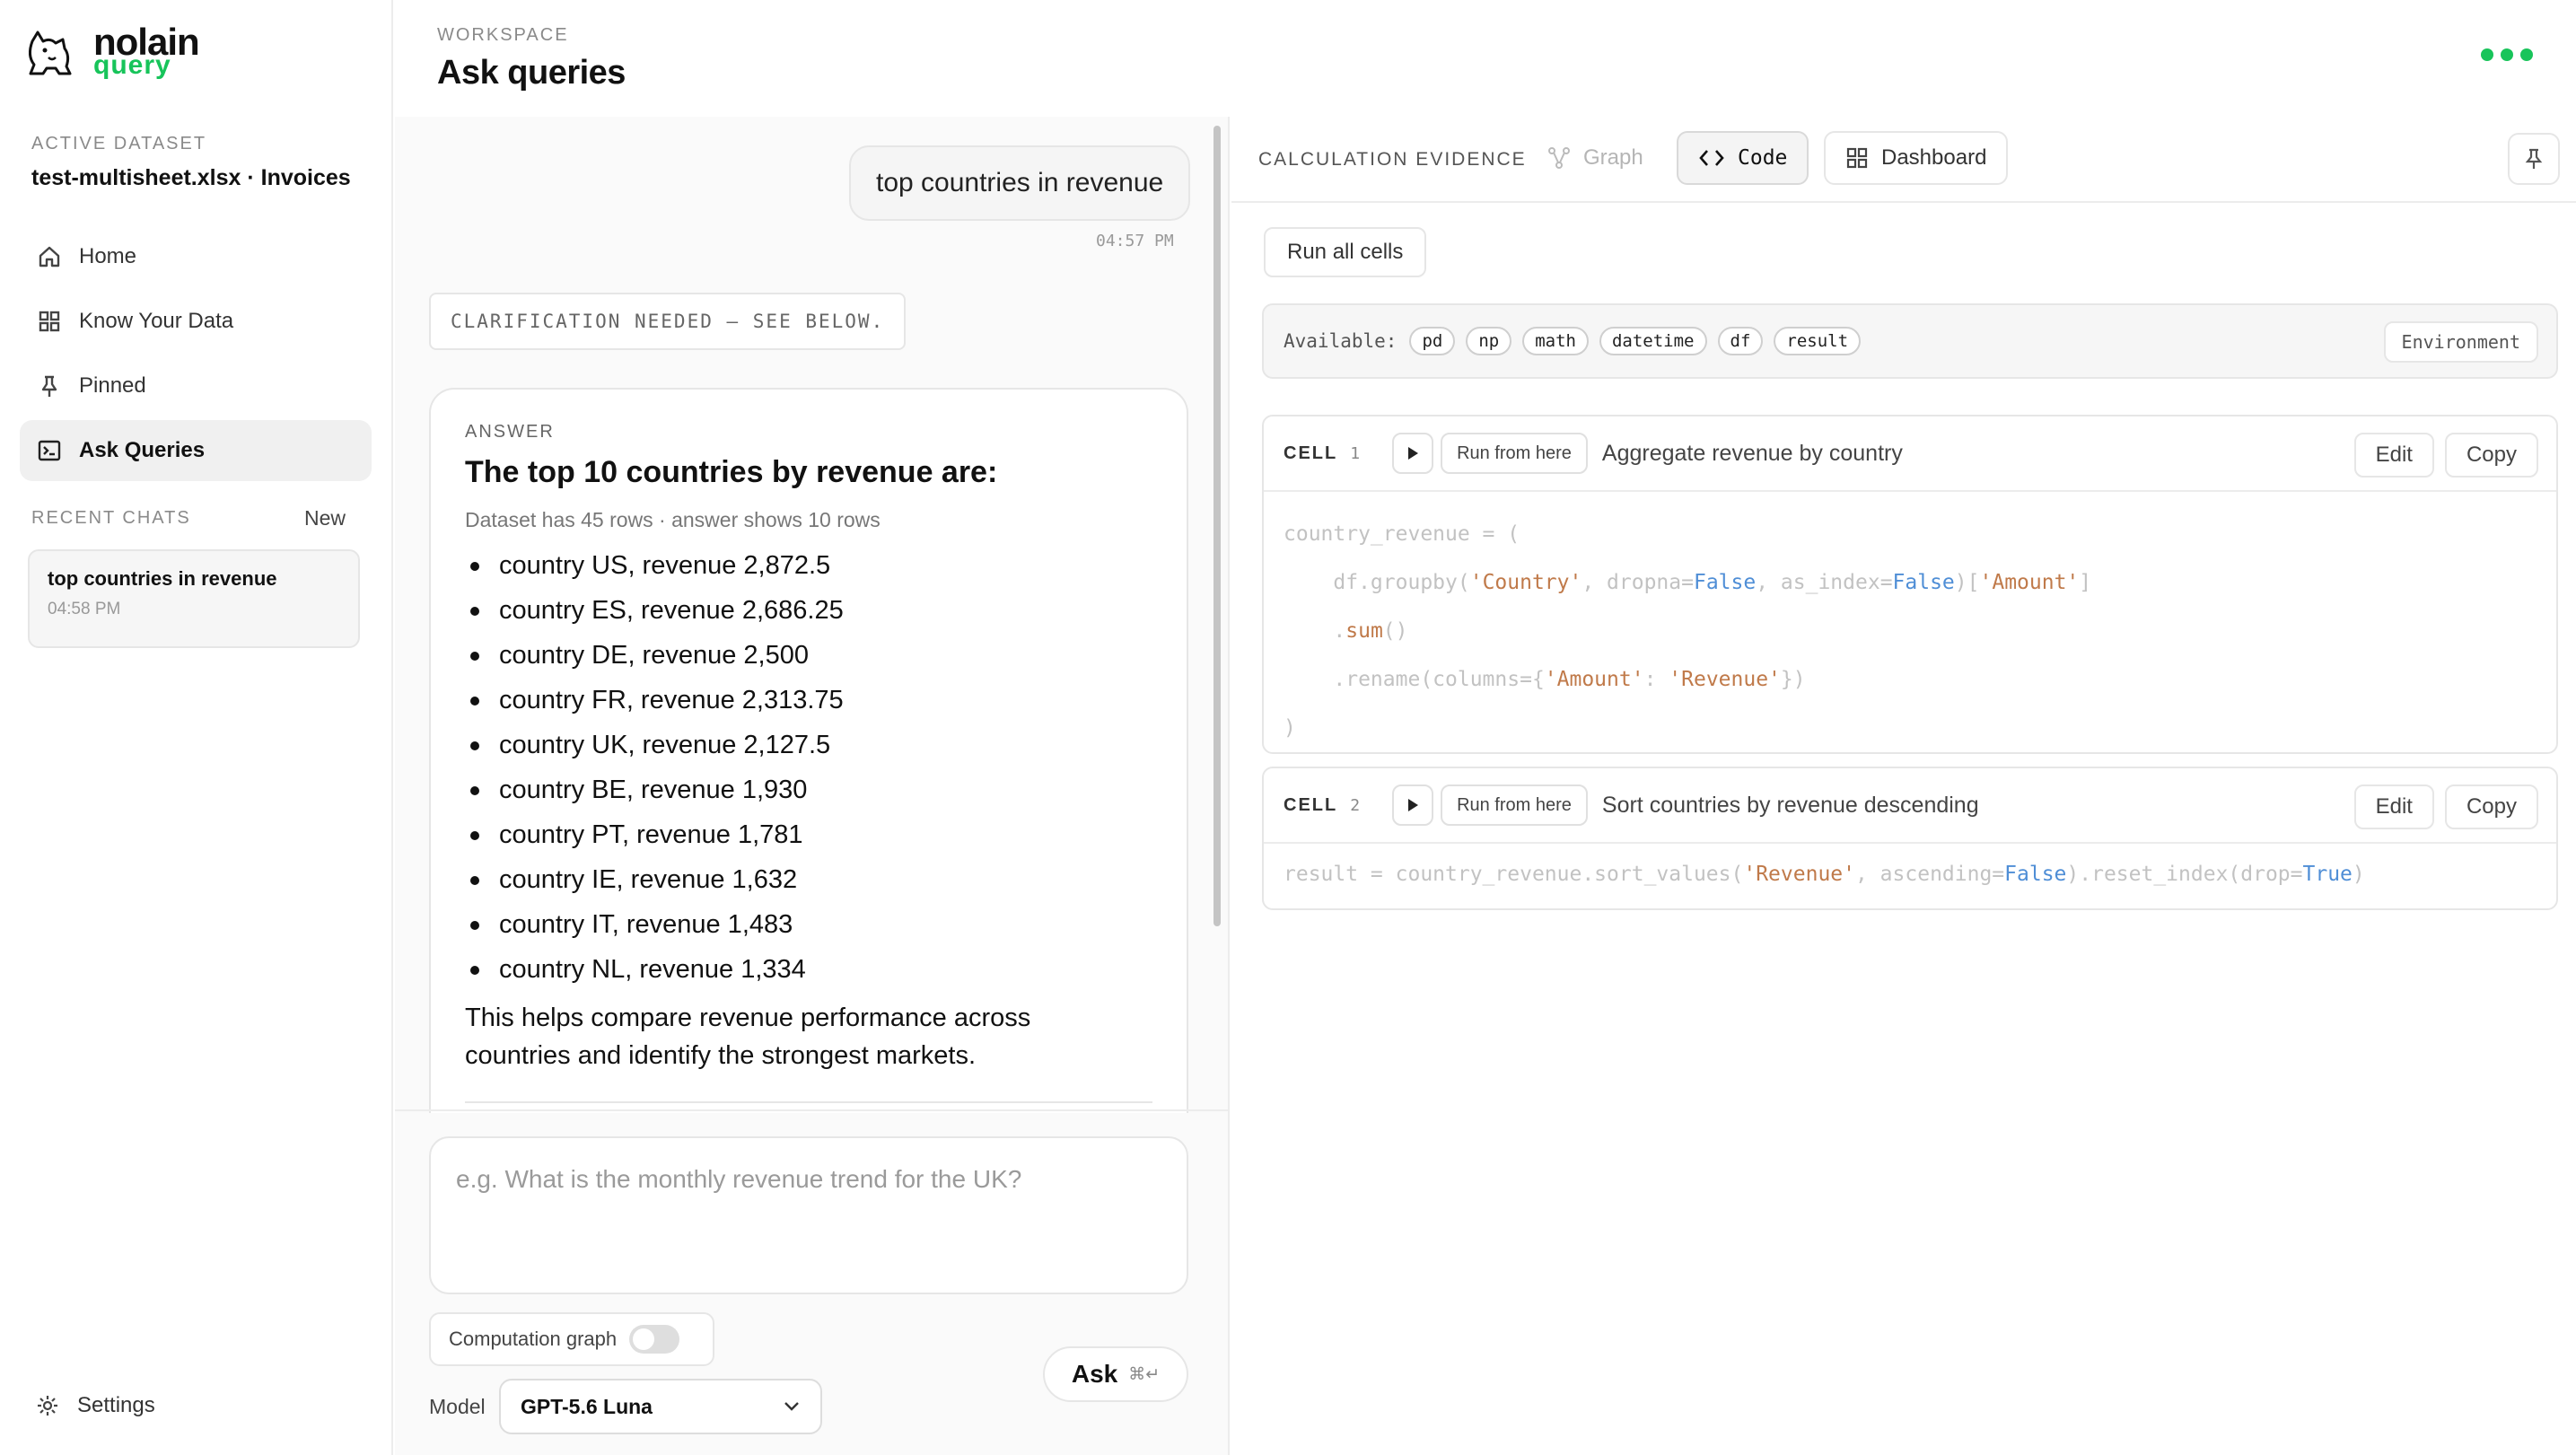 This screenshot has width=2576, height=1455. I want to click on list-item: country ES, revenue 2,686.25, so click(808, 610).